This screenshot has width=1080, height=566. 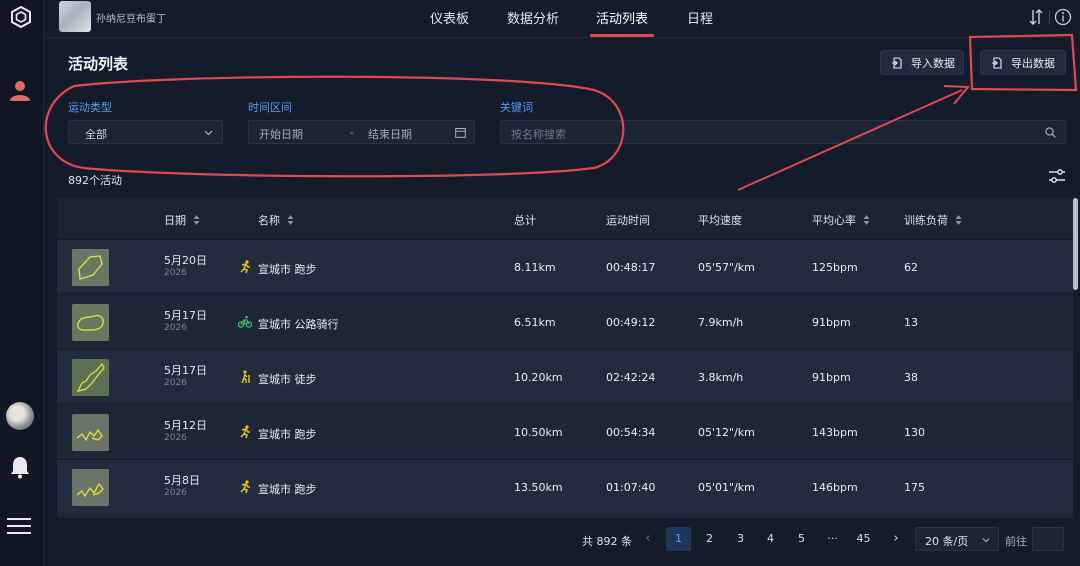 I want to click on activity-date: 5月20日, so click(x=185, y=260).